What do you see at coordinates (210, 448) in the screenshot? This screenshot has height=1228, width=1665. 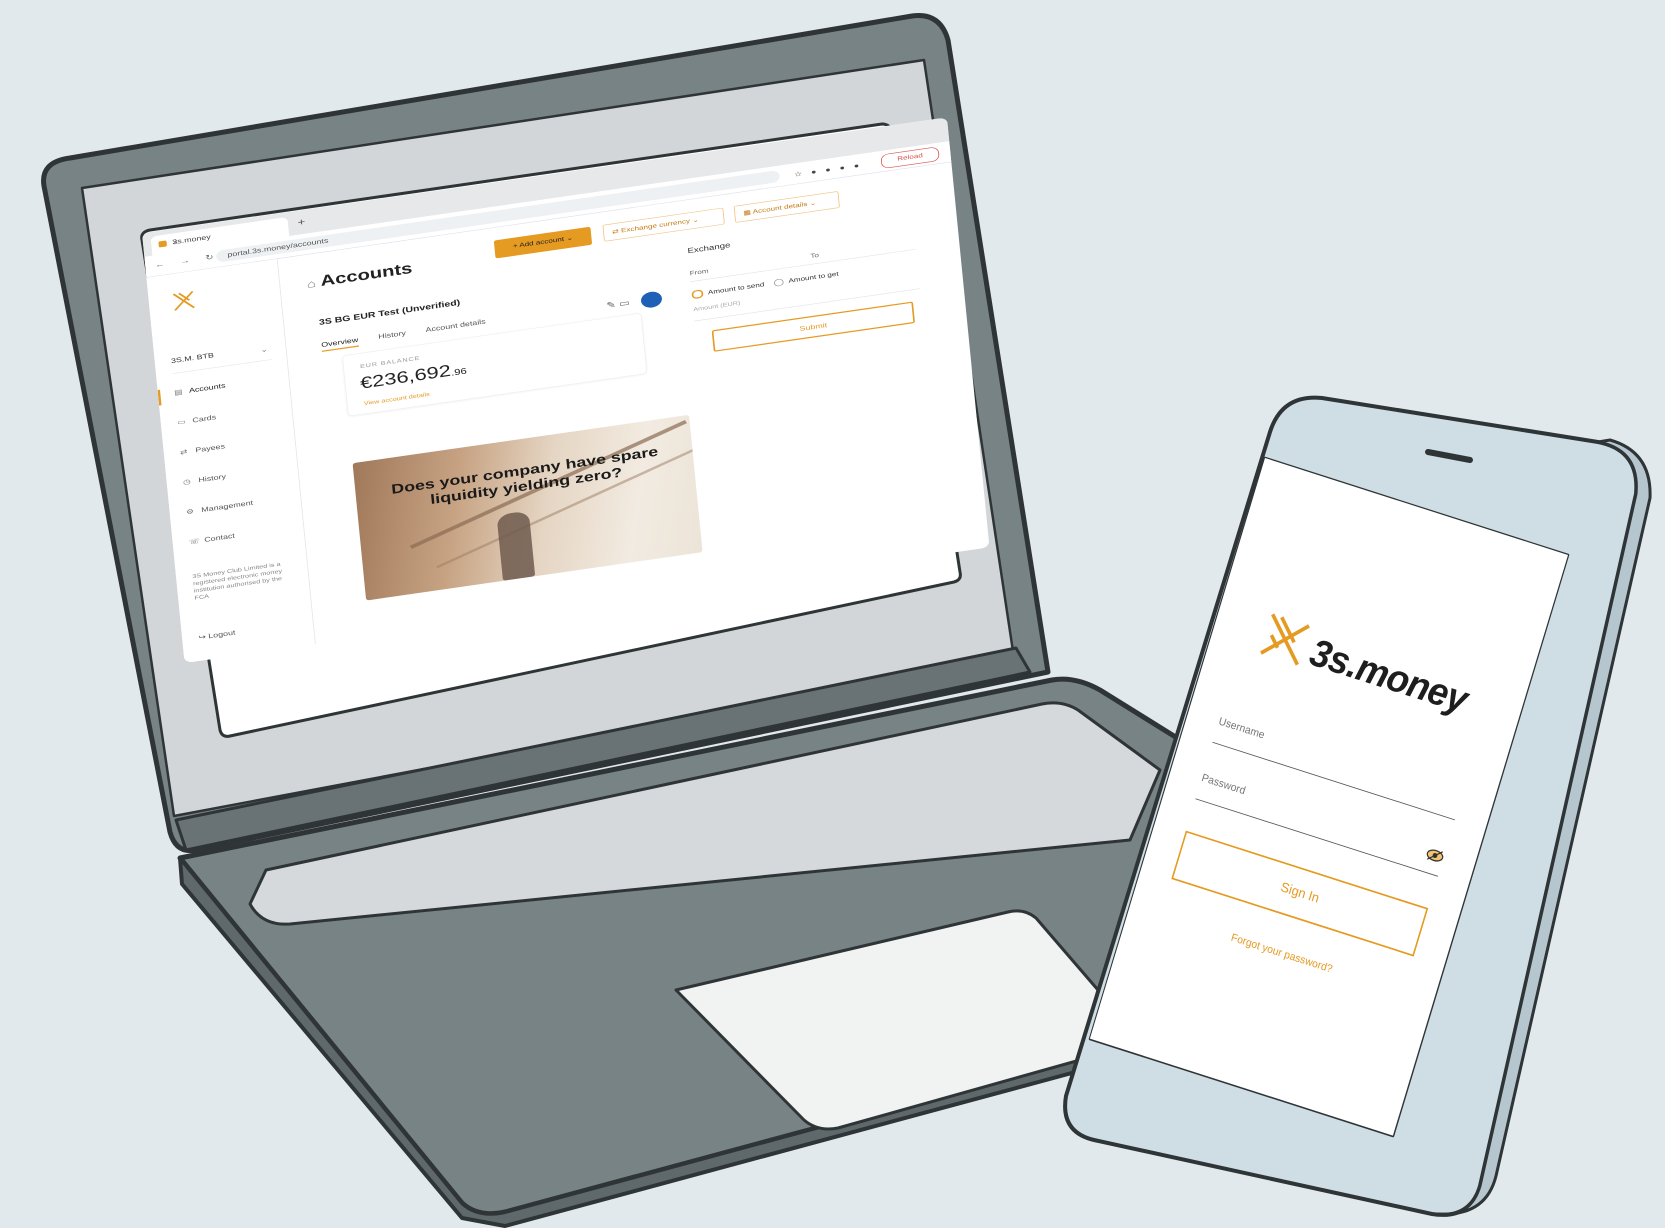 I see `sidebar-item-label: Payees` at bounding box center [210, 448].